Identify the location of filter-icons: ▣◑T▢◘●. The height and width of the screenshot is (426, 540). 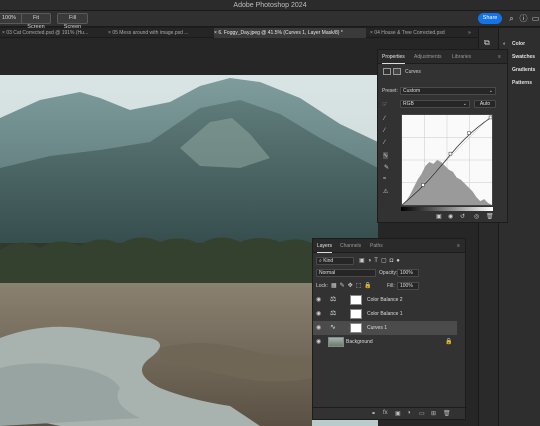
(381, 260).